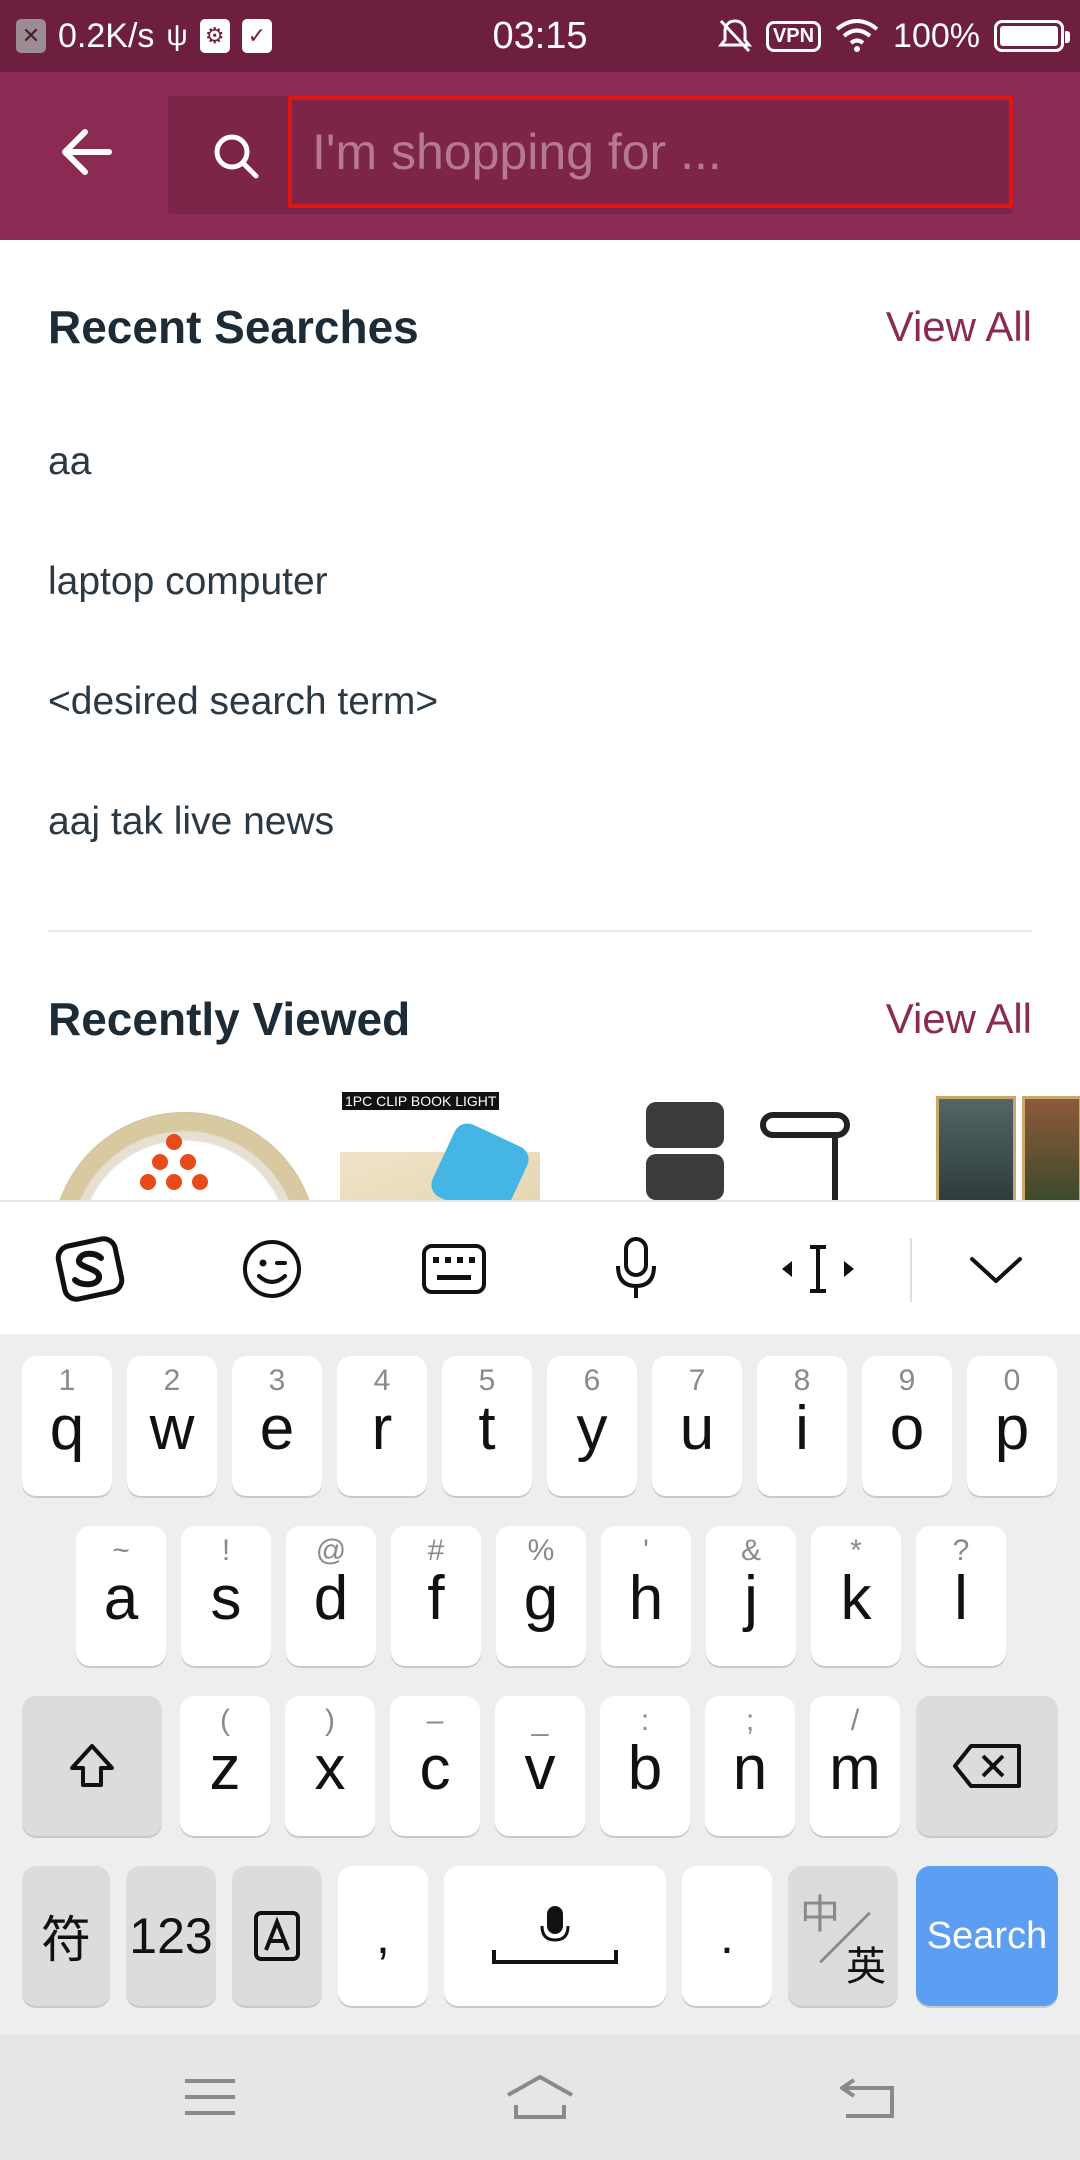 This screenshot has width=1080, height=2160. I want to click on key-s: ! s, so click(226, 1596).